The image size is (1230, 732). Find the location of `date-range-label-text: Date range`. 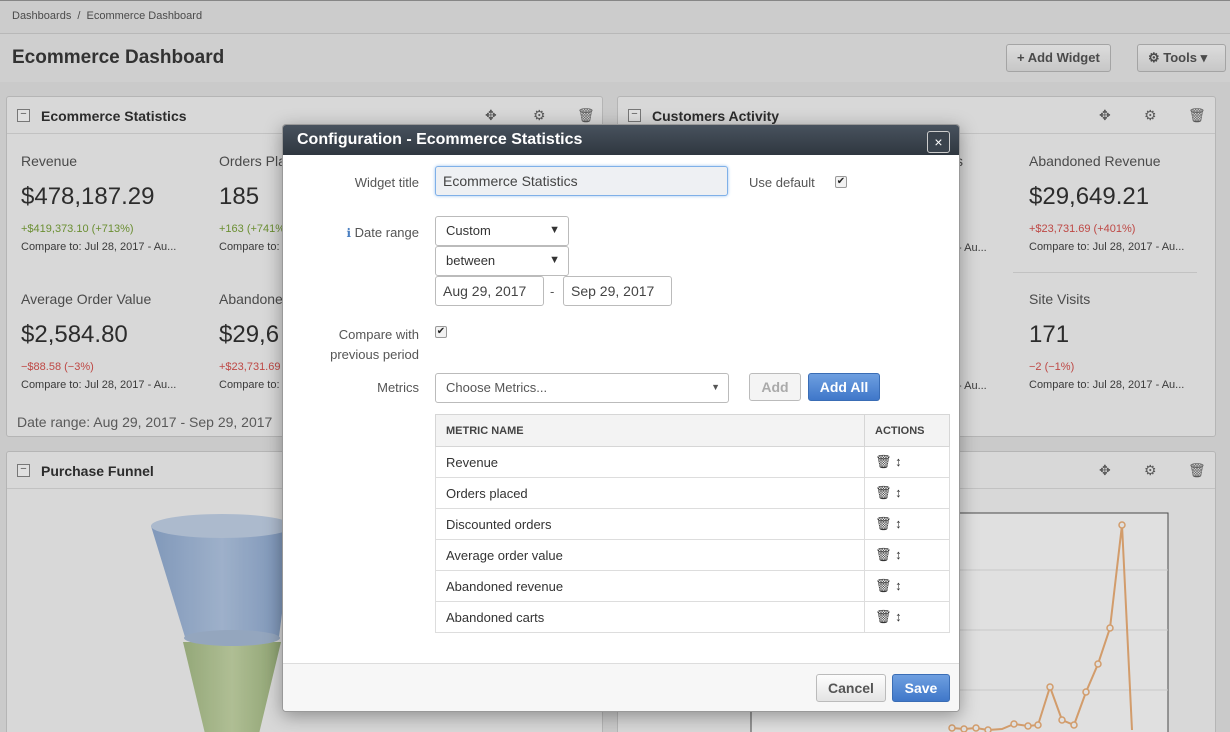

date-range-label-text: Date range is located at coordinates (386, 232).